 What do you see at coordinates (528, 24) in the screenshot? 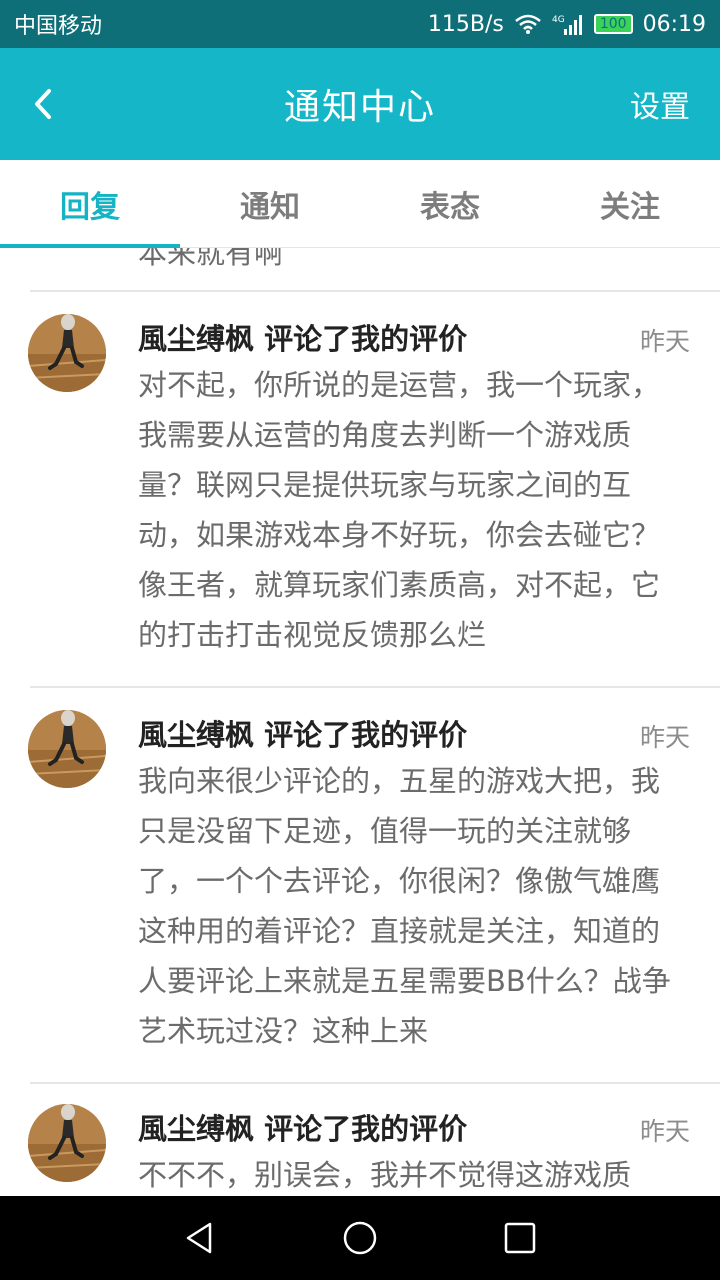
I see `wifi-icon` at bounding box center [528, 24].